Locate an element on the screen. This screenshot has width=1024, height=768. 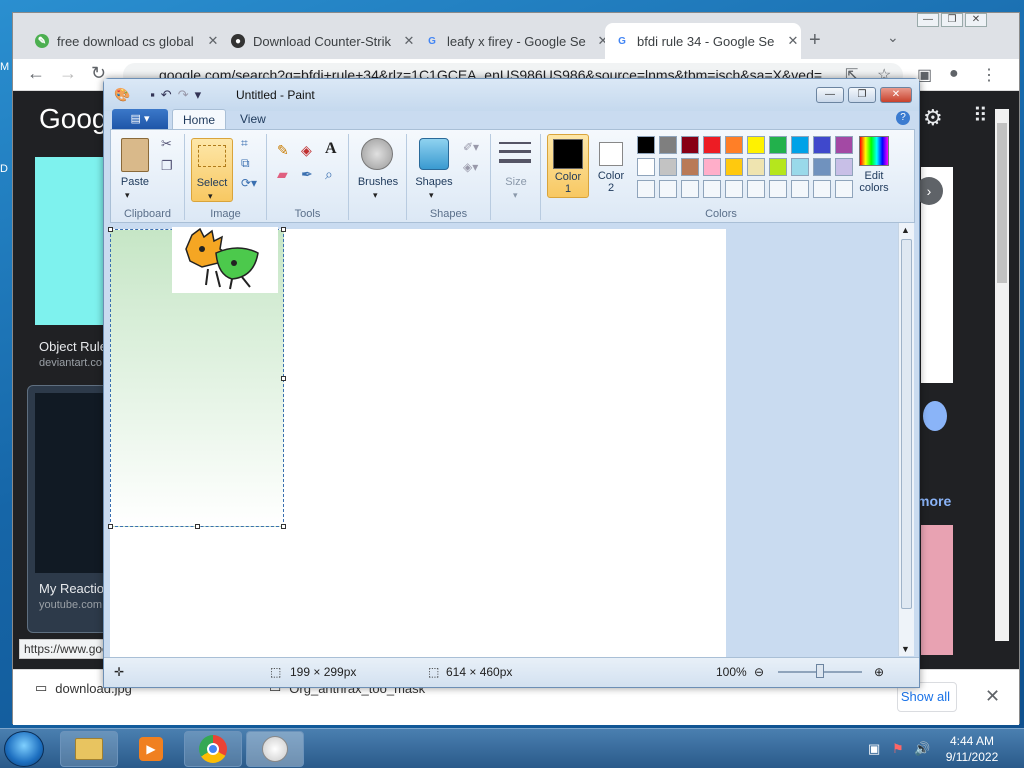
zoom-out-icon: ⊖ is located at coordinates (759, 672).